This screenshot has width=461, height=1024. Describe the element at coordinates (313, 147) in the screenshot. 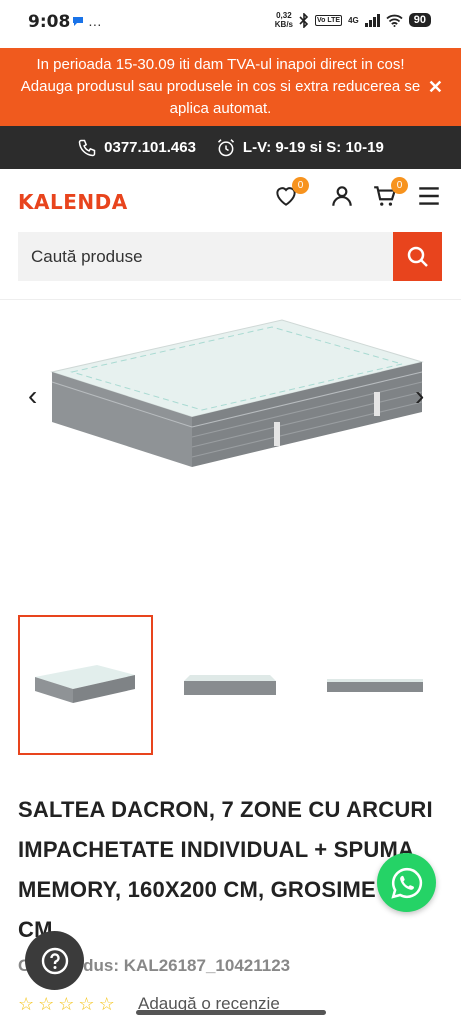

I see `hours-text: L-V: 9-19 si S: 10-19` at that location.